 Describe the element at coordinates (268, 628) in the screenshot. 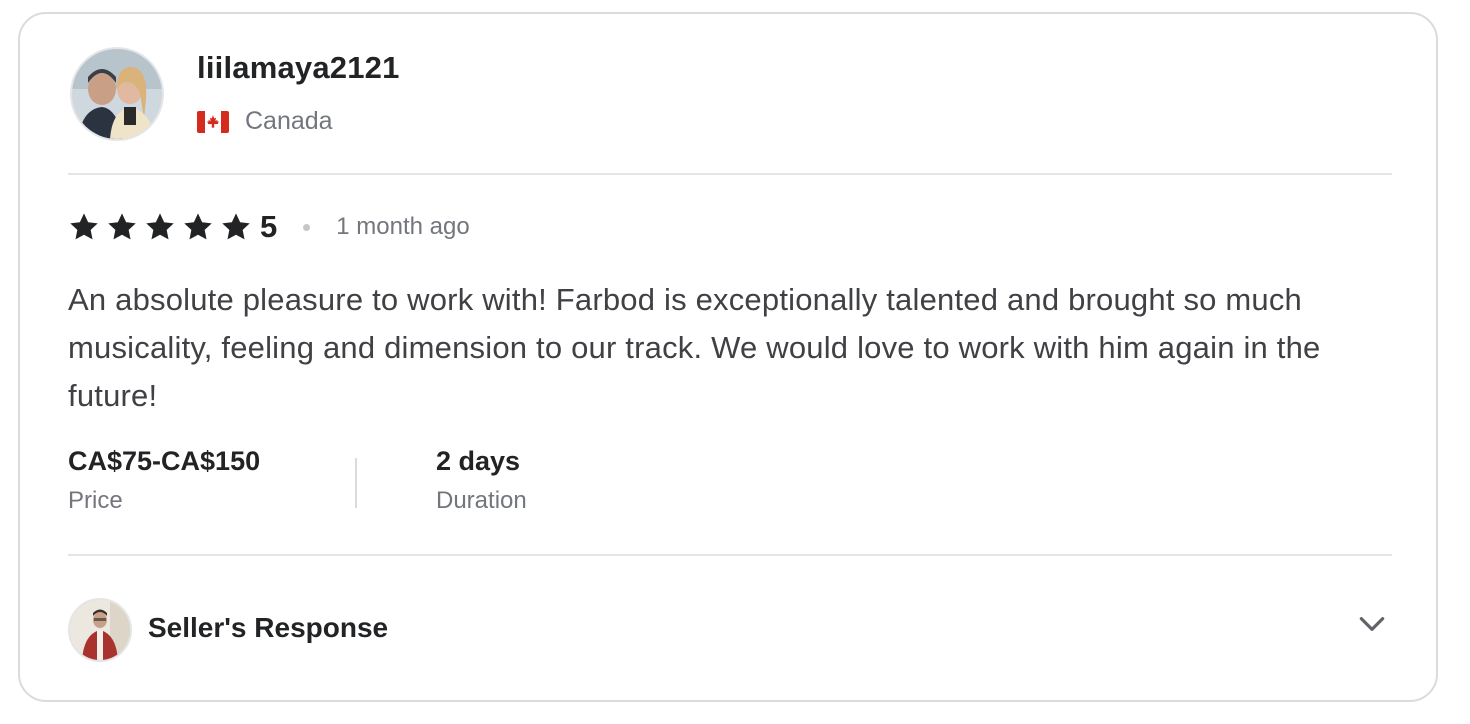

I see `seller-response-label: Seller's Response` at that location.